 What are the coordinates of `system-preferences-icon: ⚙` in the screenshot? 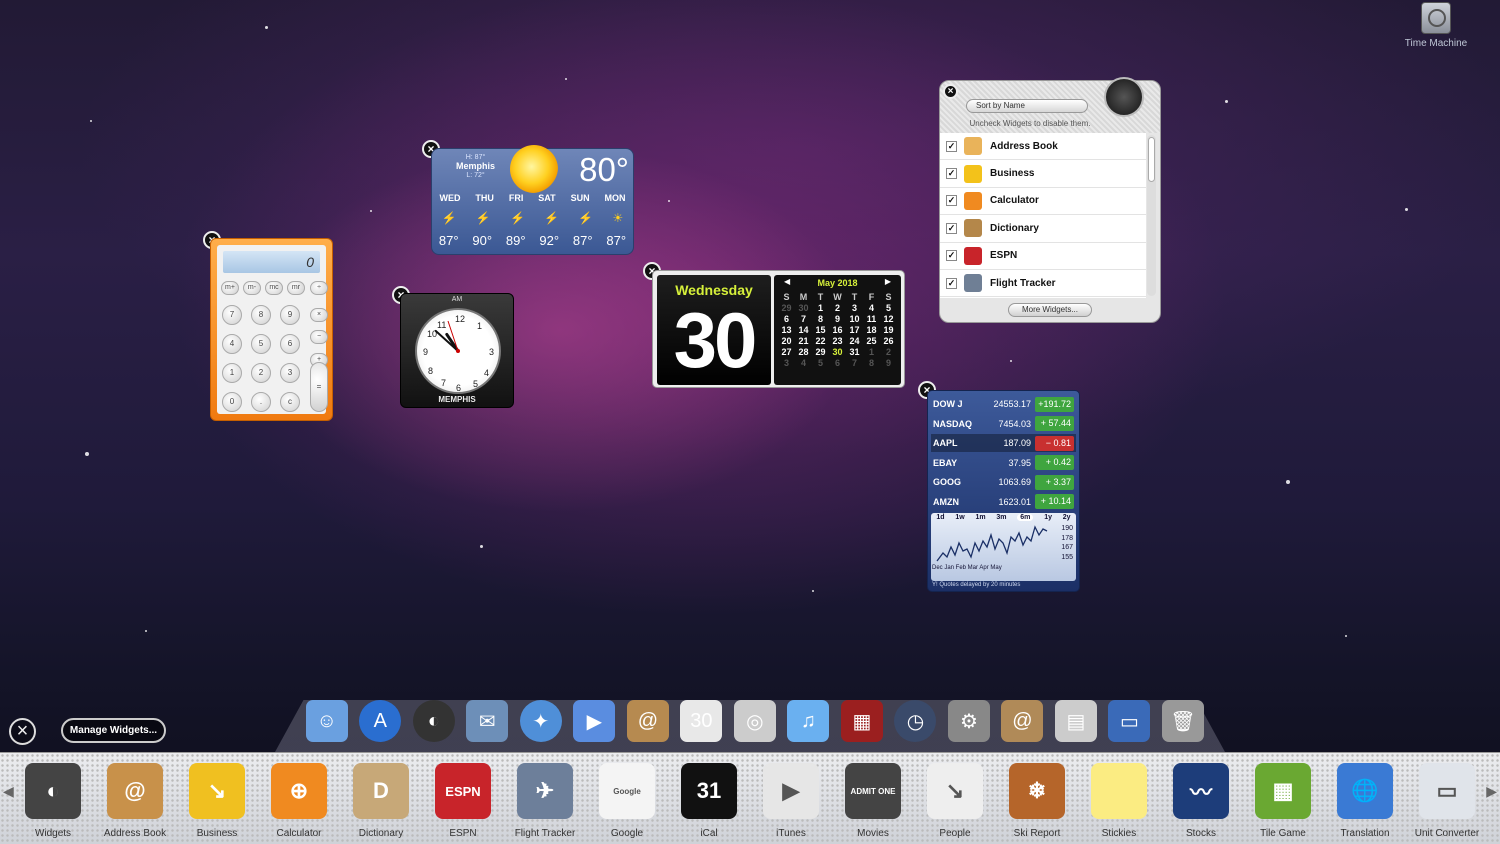 It's located at (968, 721).